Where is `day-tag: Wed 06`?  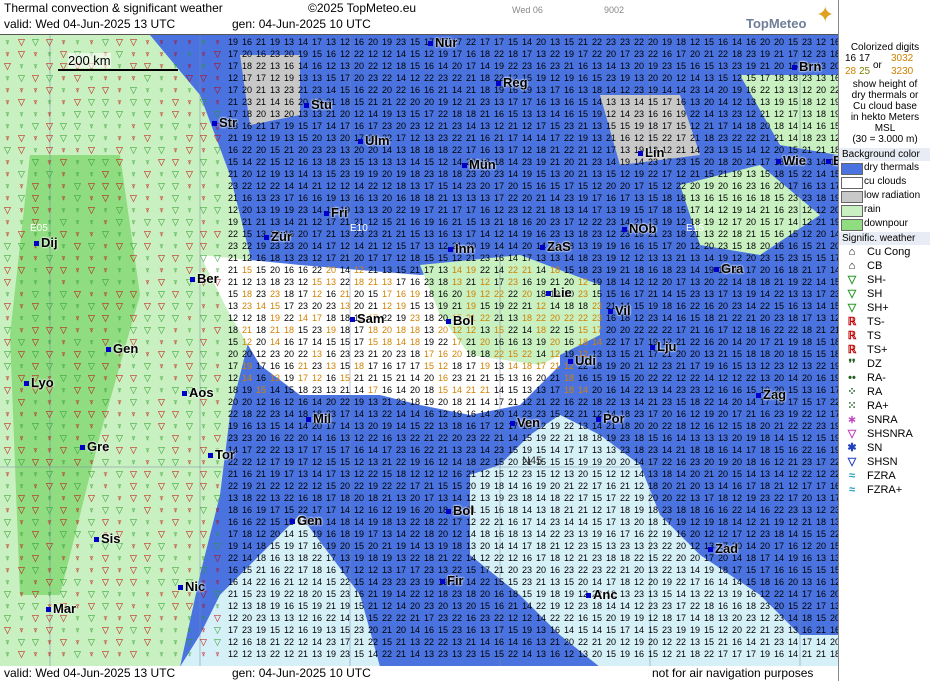
day-tag: Wed 06 is located at coordinates (527, 10).